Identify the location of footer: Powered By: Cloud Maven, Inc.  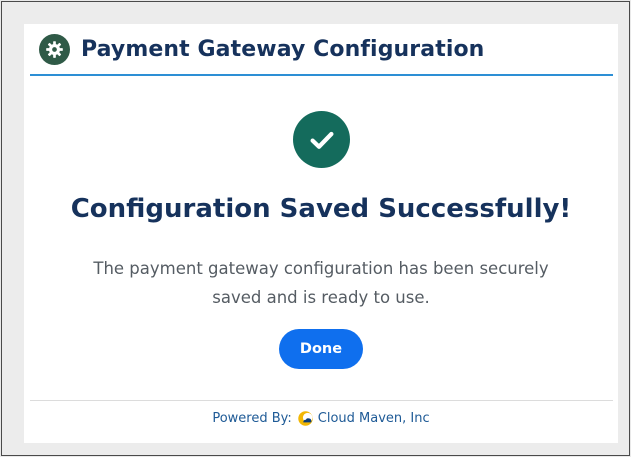
(321, 418).